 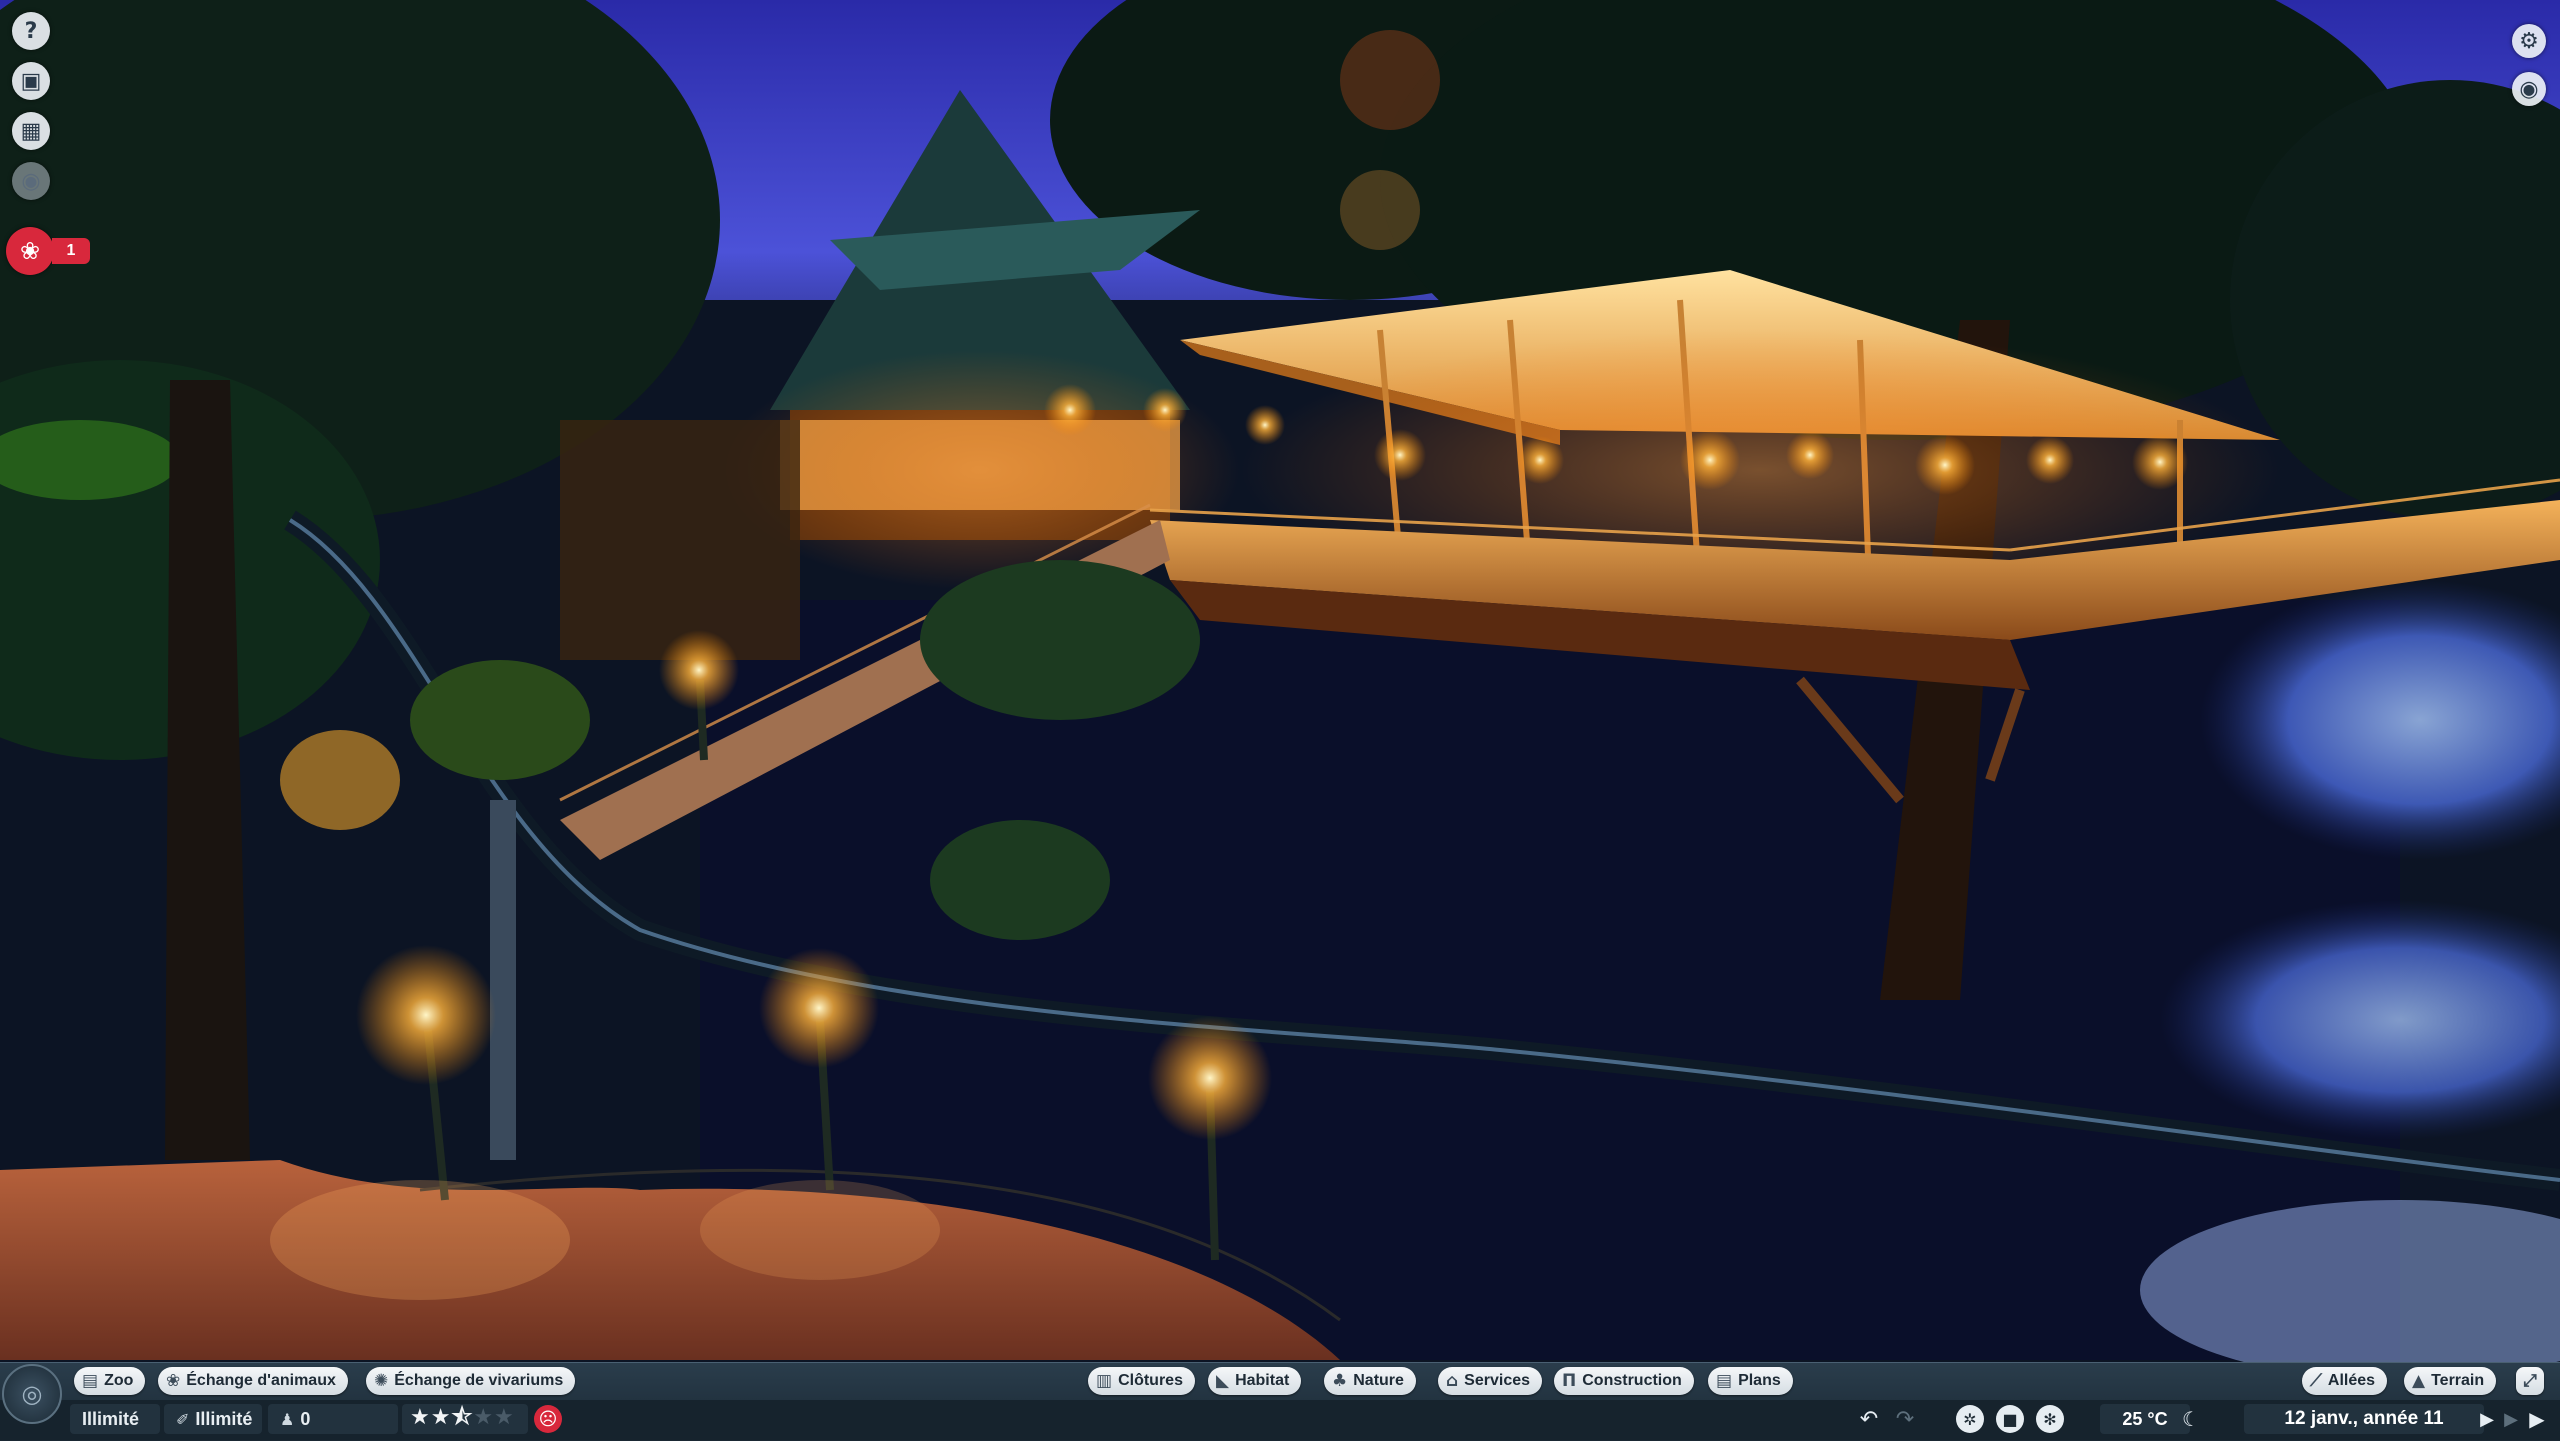 I want to click on expand-icon: ⤢, so click(x=2530, y=1381).